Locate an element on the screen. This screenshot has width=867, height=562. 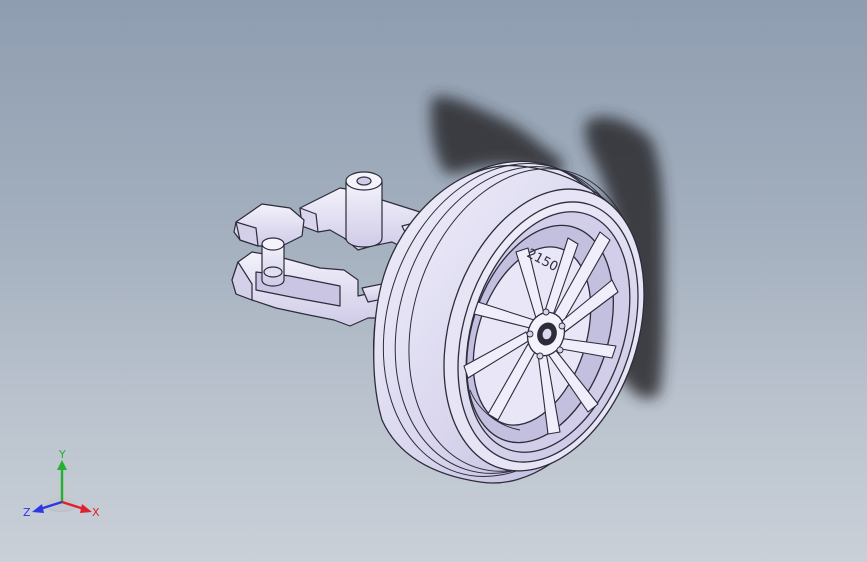
z-axis-label: Z is located at coordinates (27, 512).